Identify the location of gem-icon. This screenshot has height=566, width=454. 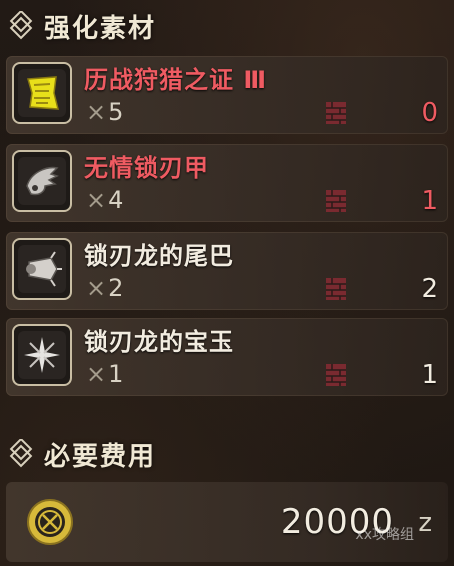
(42, 355).